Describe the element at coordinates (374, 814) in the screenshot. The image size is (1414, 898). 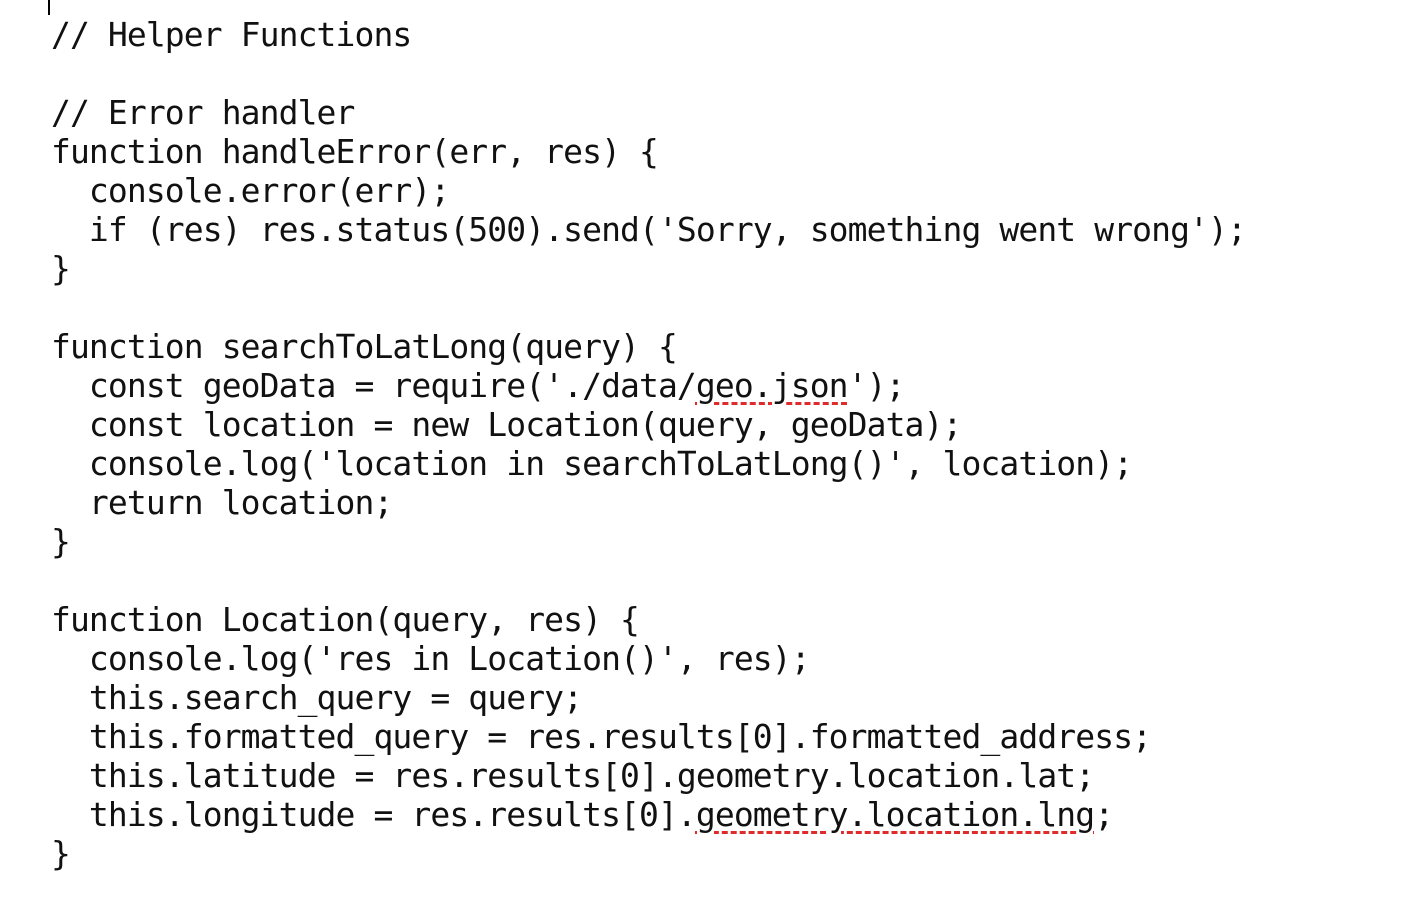
I see `code-text: this.longitude = res.results[0].` at that location.